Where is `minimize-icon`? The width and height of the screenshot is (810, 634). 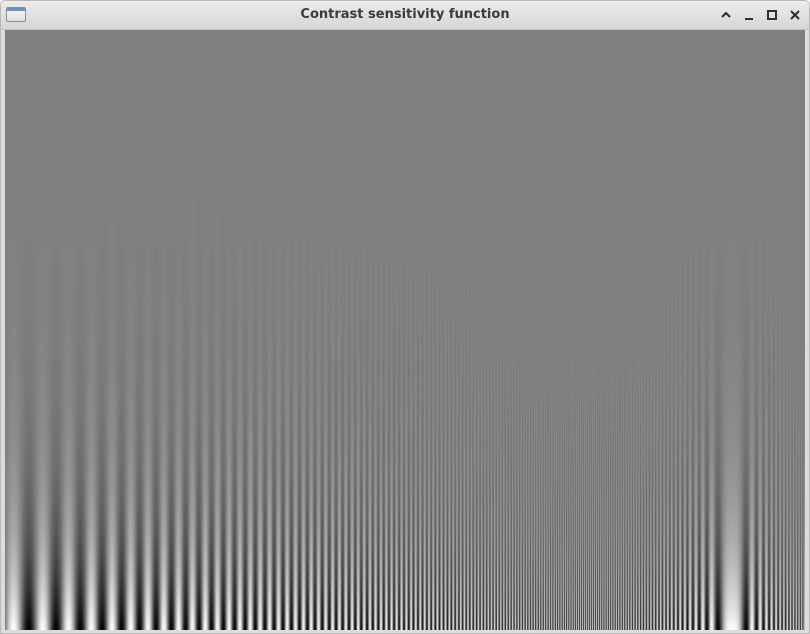 minimize-icon is located at coordinates (749, 19).